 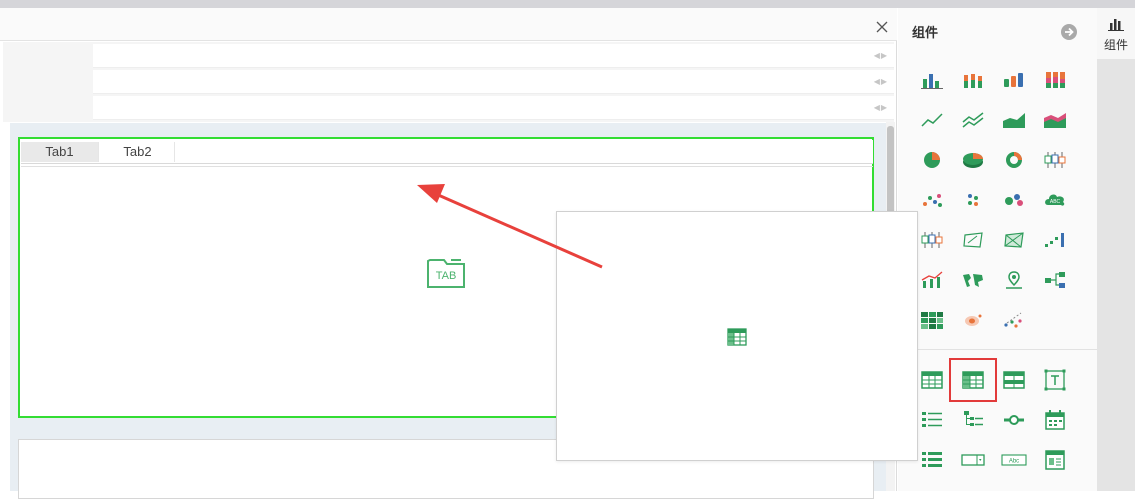 I want to click on window-top-bar, so click(x=567, y=4).